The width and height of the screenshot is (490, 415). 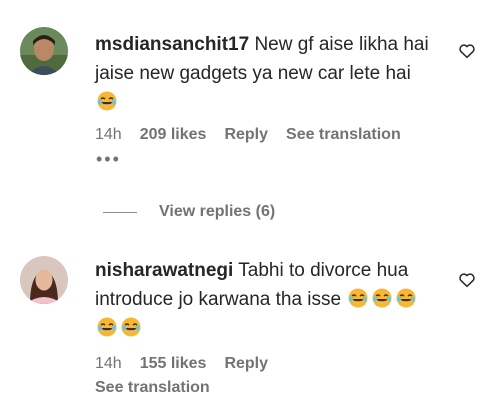 I want to click on view-replies-label: View replies (6), so click(x=217, y=212).